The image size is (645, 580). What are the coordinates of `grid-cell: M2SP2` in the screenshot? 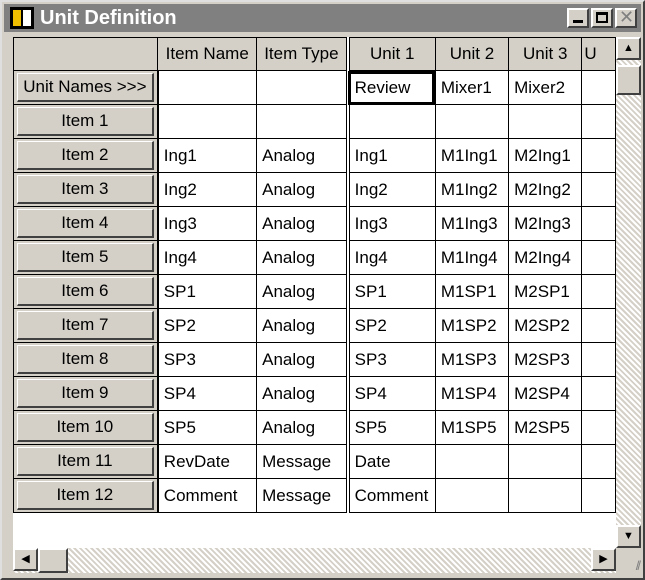 It's located at (545, 325).